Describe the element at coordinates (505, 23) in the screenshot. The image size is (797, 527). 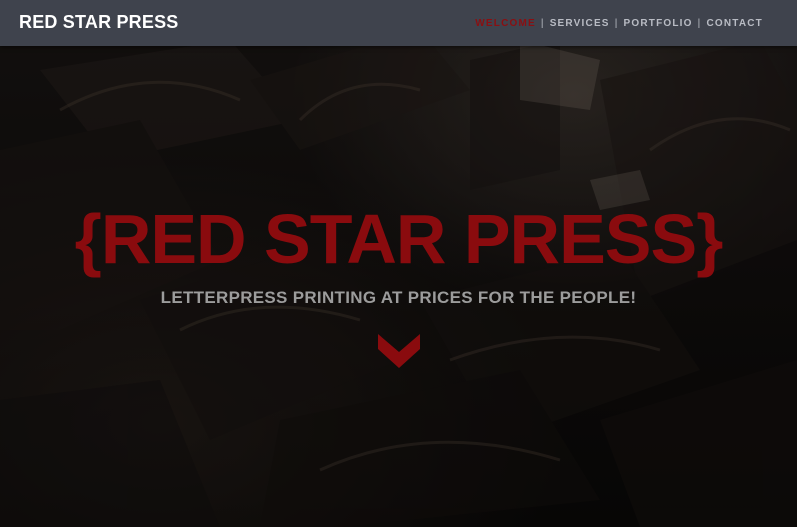
I see `nav-item-welcome: WELCOME` at that location.